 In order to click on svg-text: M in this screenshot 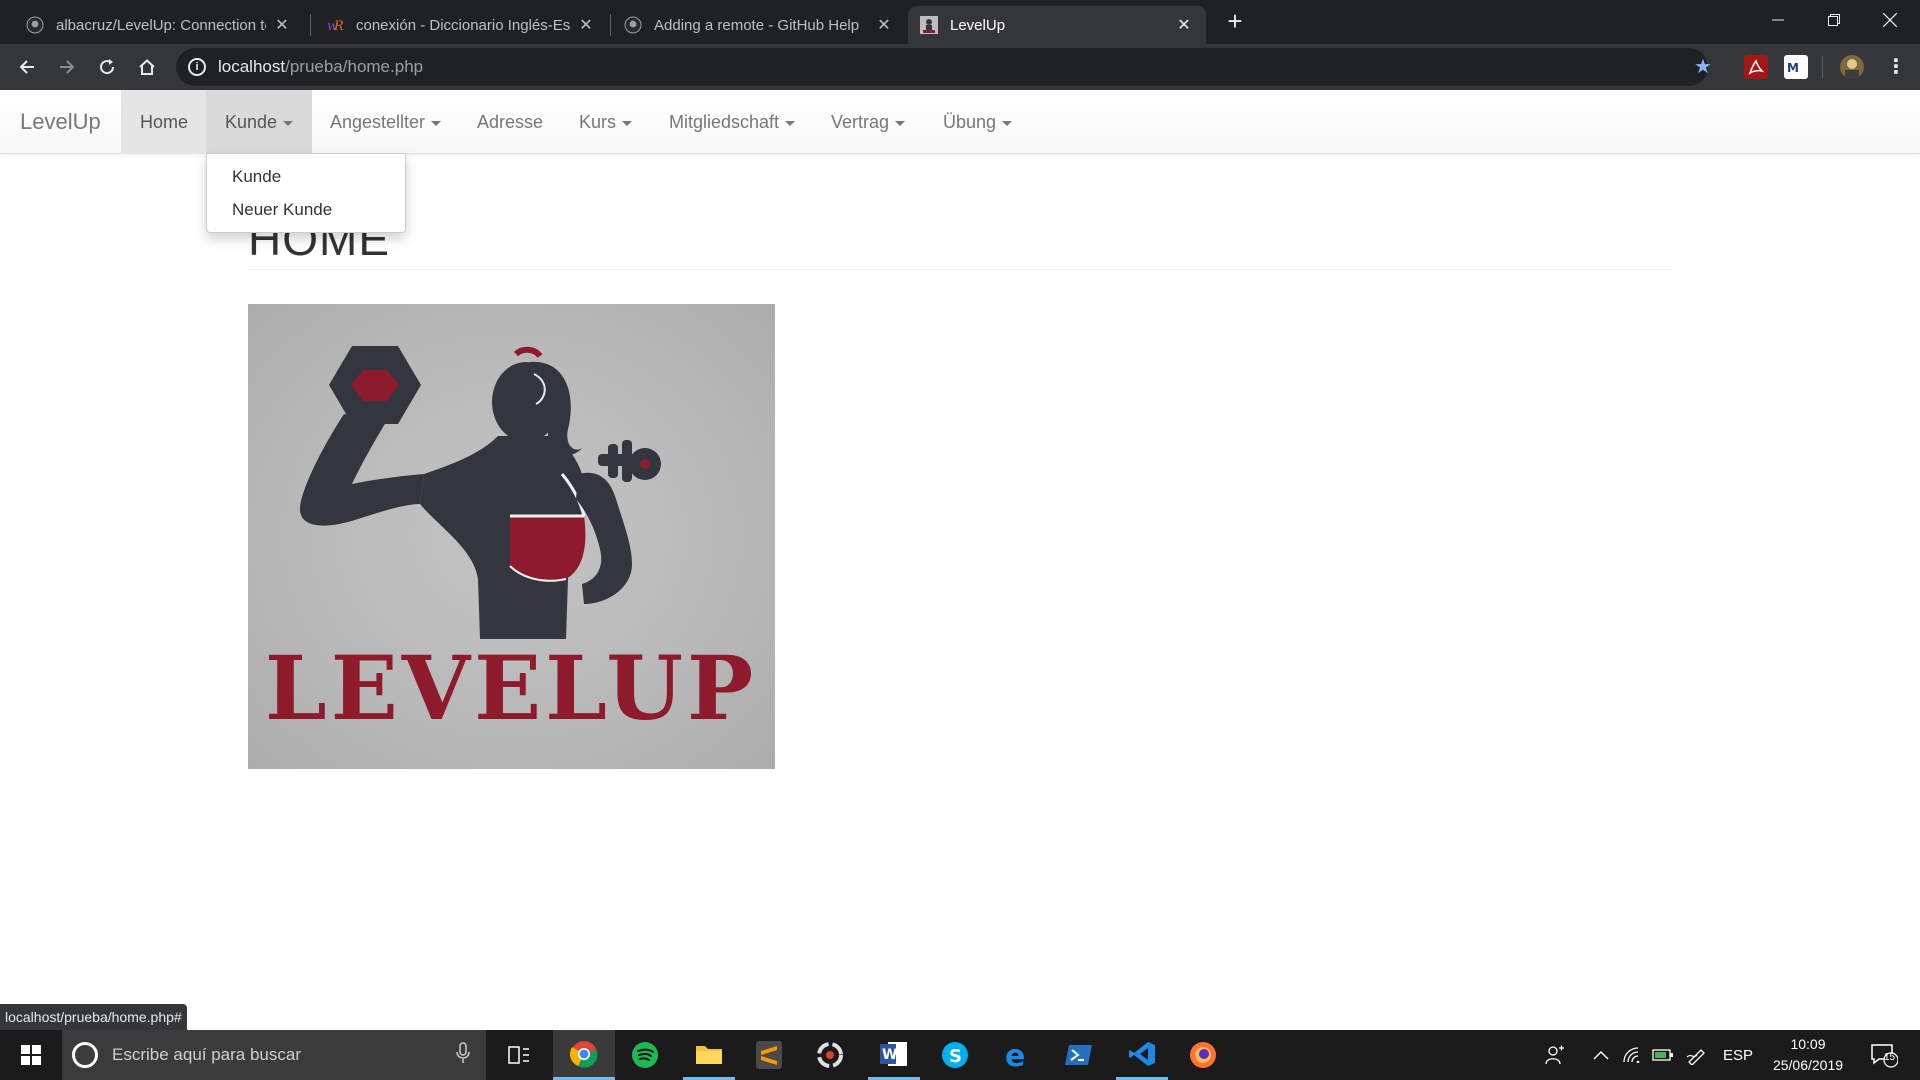, I will do `click(1793, 68)`.